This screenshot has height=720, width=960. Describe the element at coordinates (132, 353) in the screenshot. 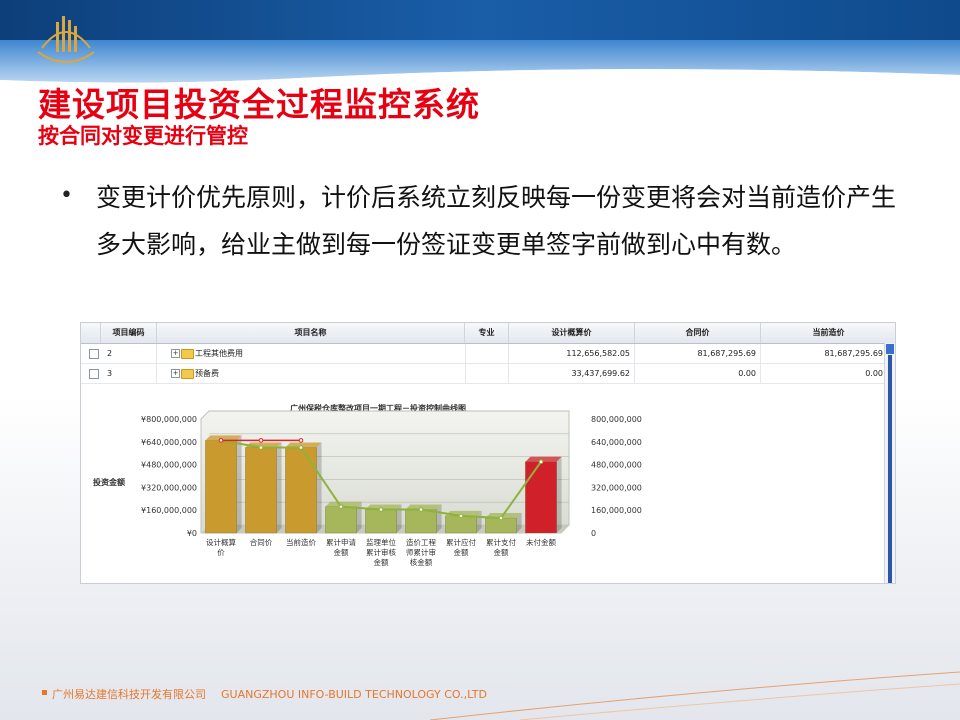

I see `row-code: 2` at that location.